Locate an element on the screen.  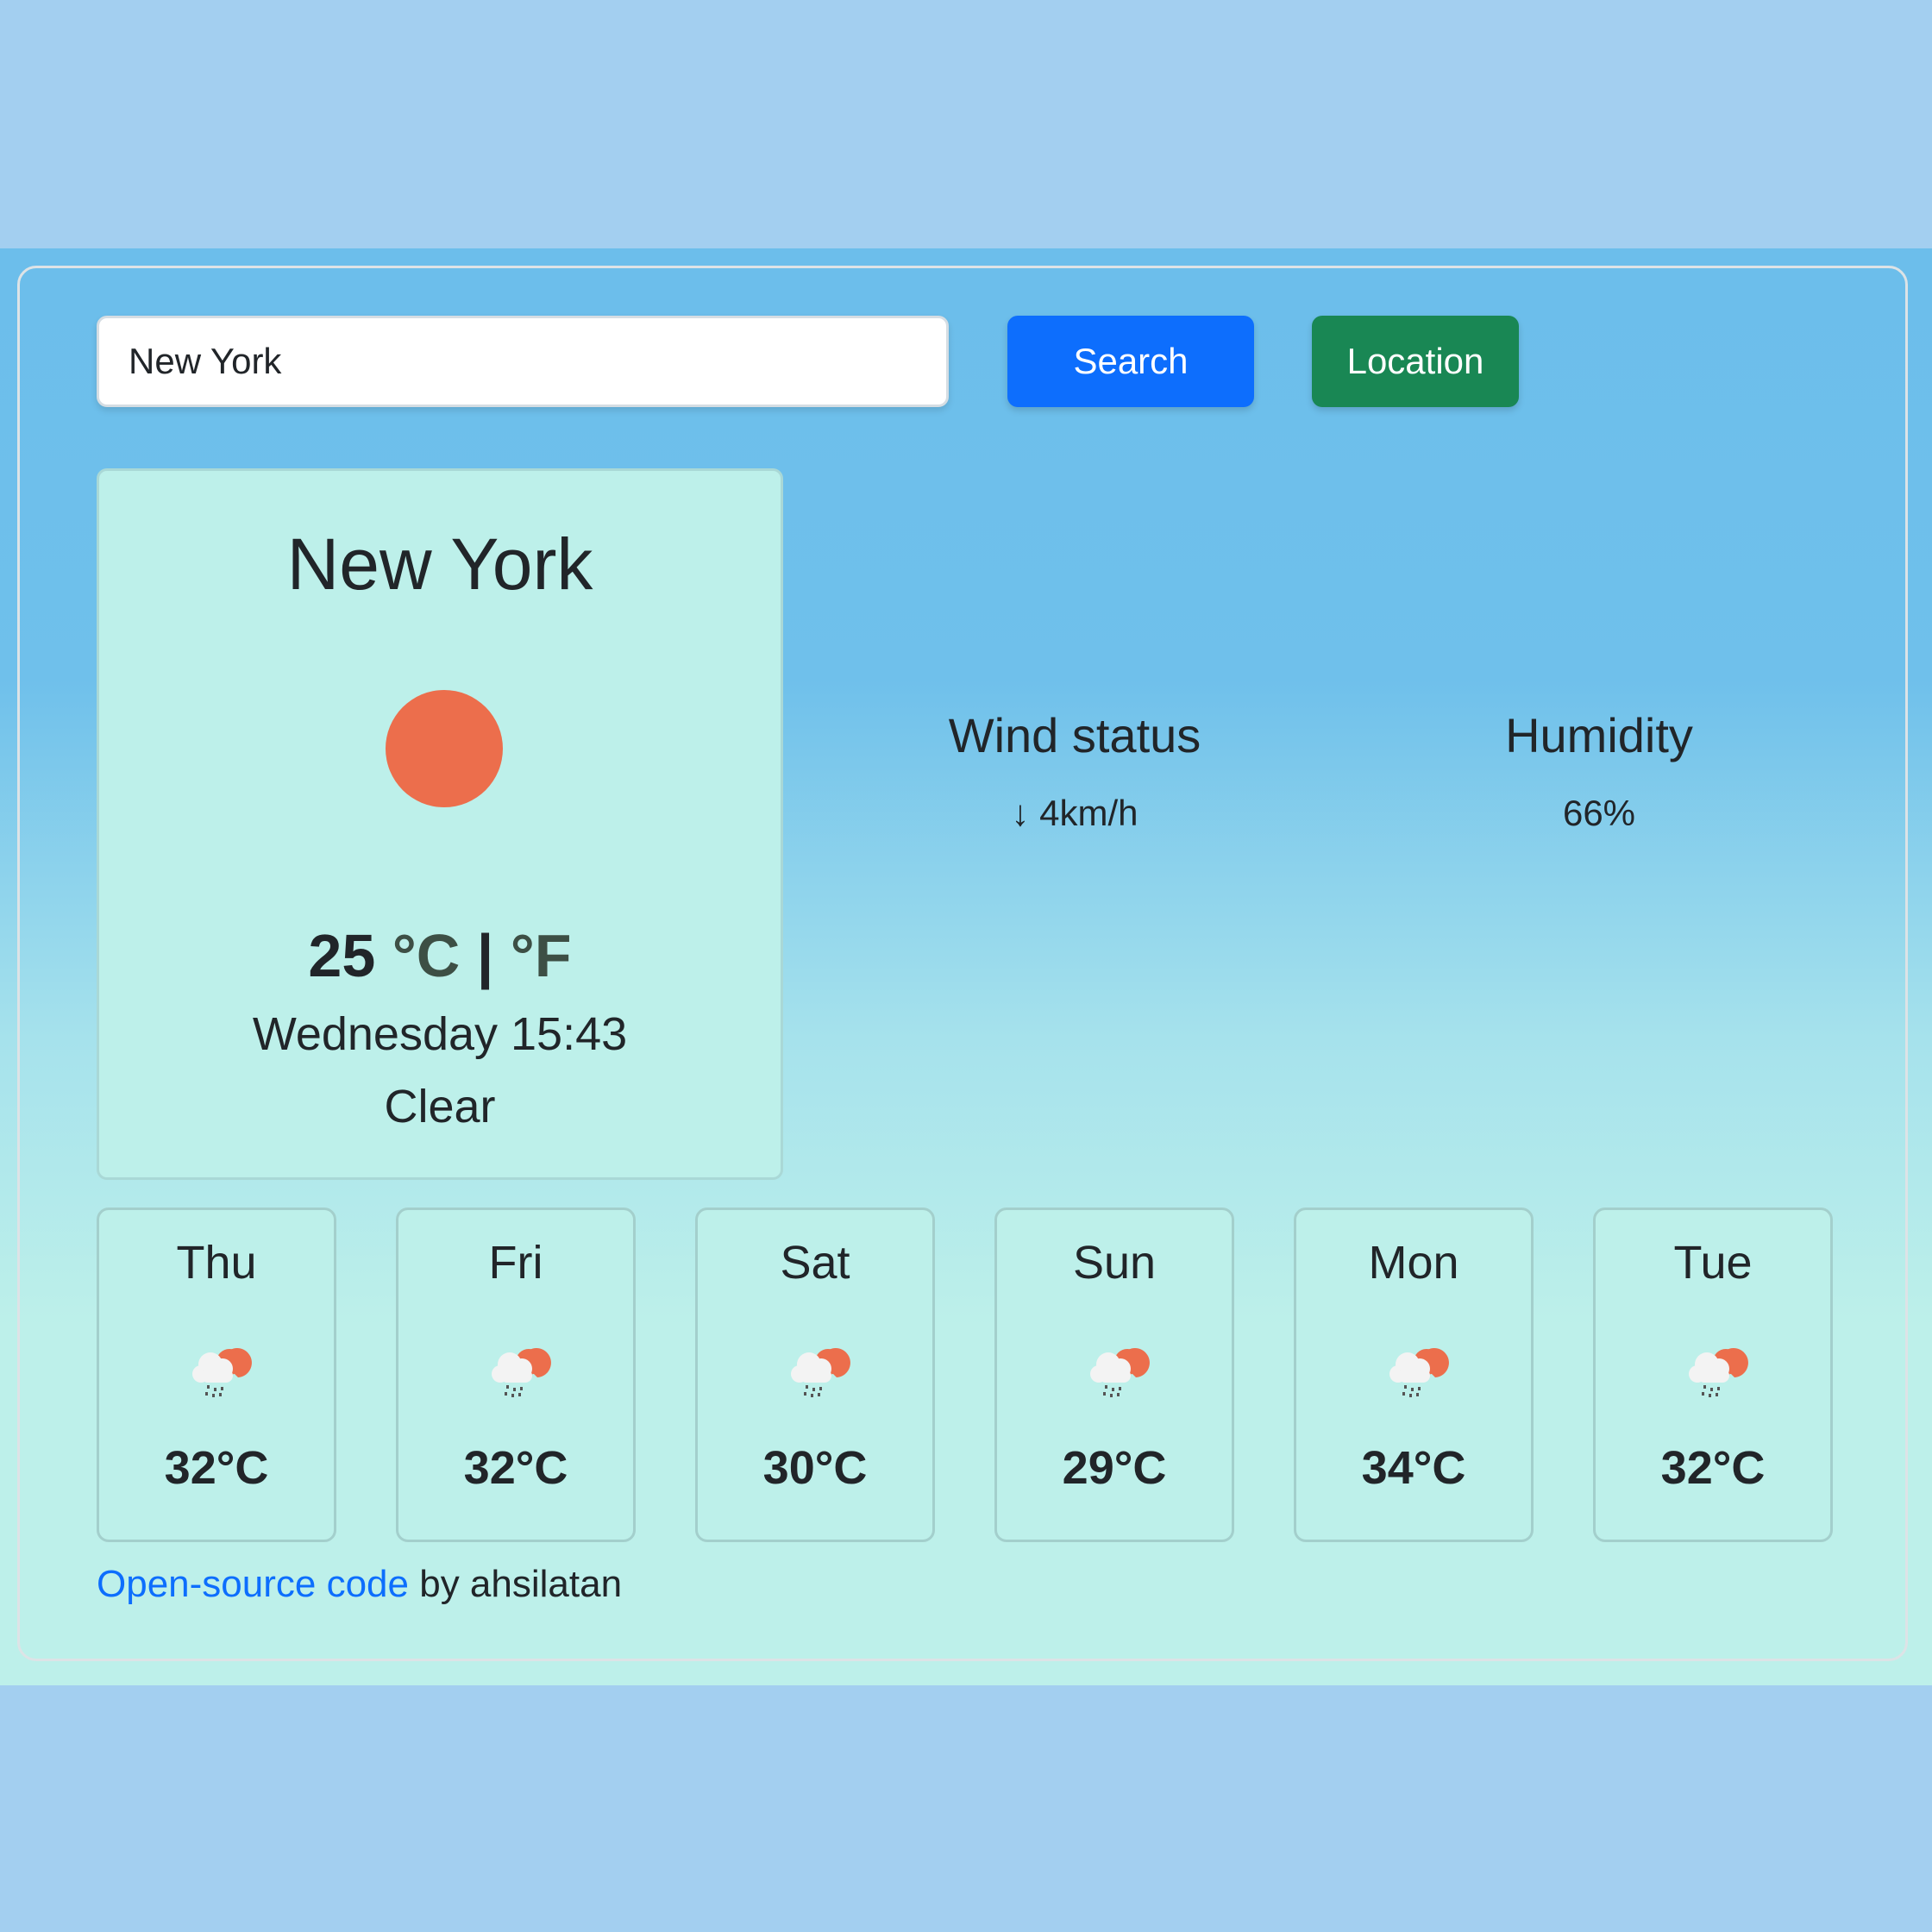
city-search-input is located at coordinates (523, 361).